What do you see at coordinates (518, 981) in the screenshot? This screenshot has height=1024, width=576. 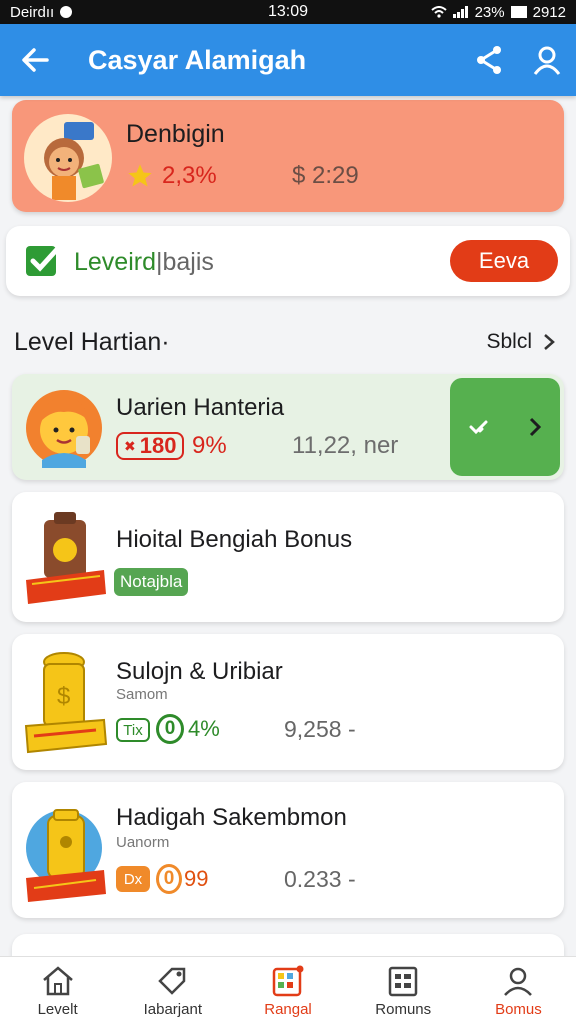 I see `person-icon` at bounding box center [518, 981].